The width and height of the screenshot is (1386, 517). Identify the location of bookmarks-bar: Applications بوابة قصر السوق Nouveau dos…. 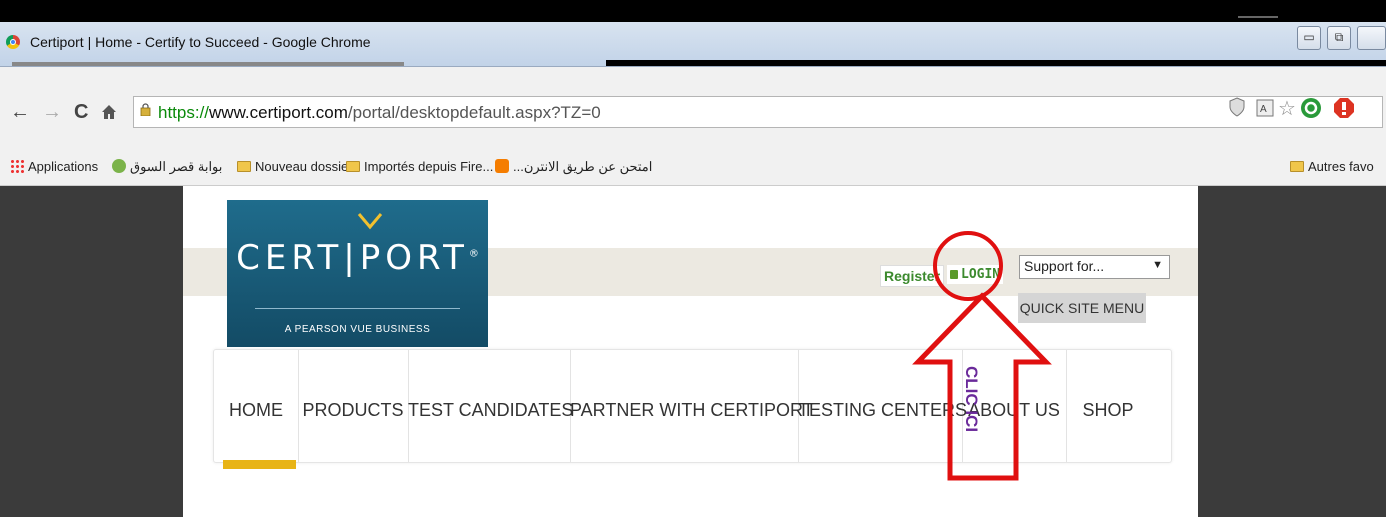
(693, 167).